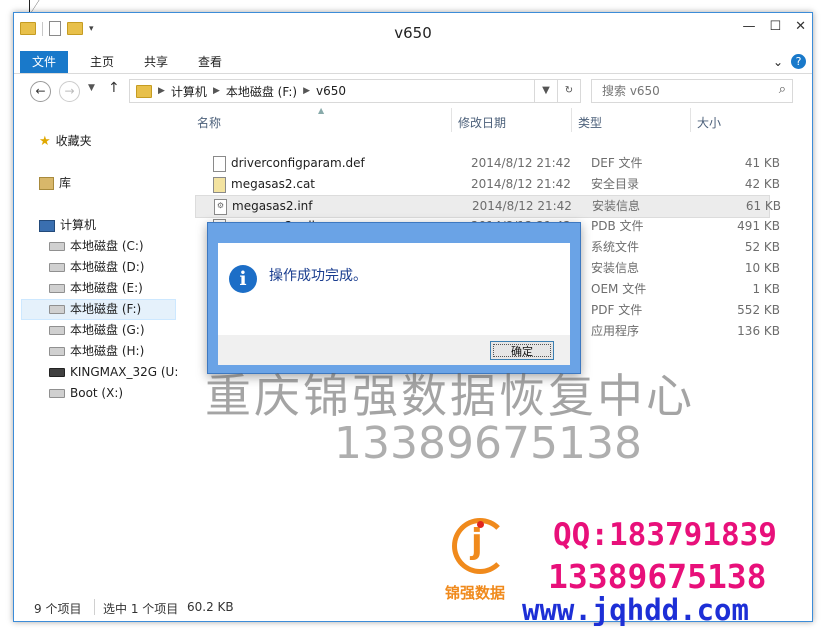 The height and width of the screenshot is (637, 830). What do you see at coordinates (617, 226) in the screenshot?
I see `file-type: PDB 文件` at bounding box center [617, 226].